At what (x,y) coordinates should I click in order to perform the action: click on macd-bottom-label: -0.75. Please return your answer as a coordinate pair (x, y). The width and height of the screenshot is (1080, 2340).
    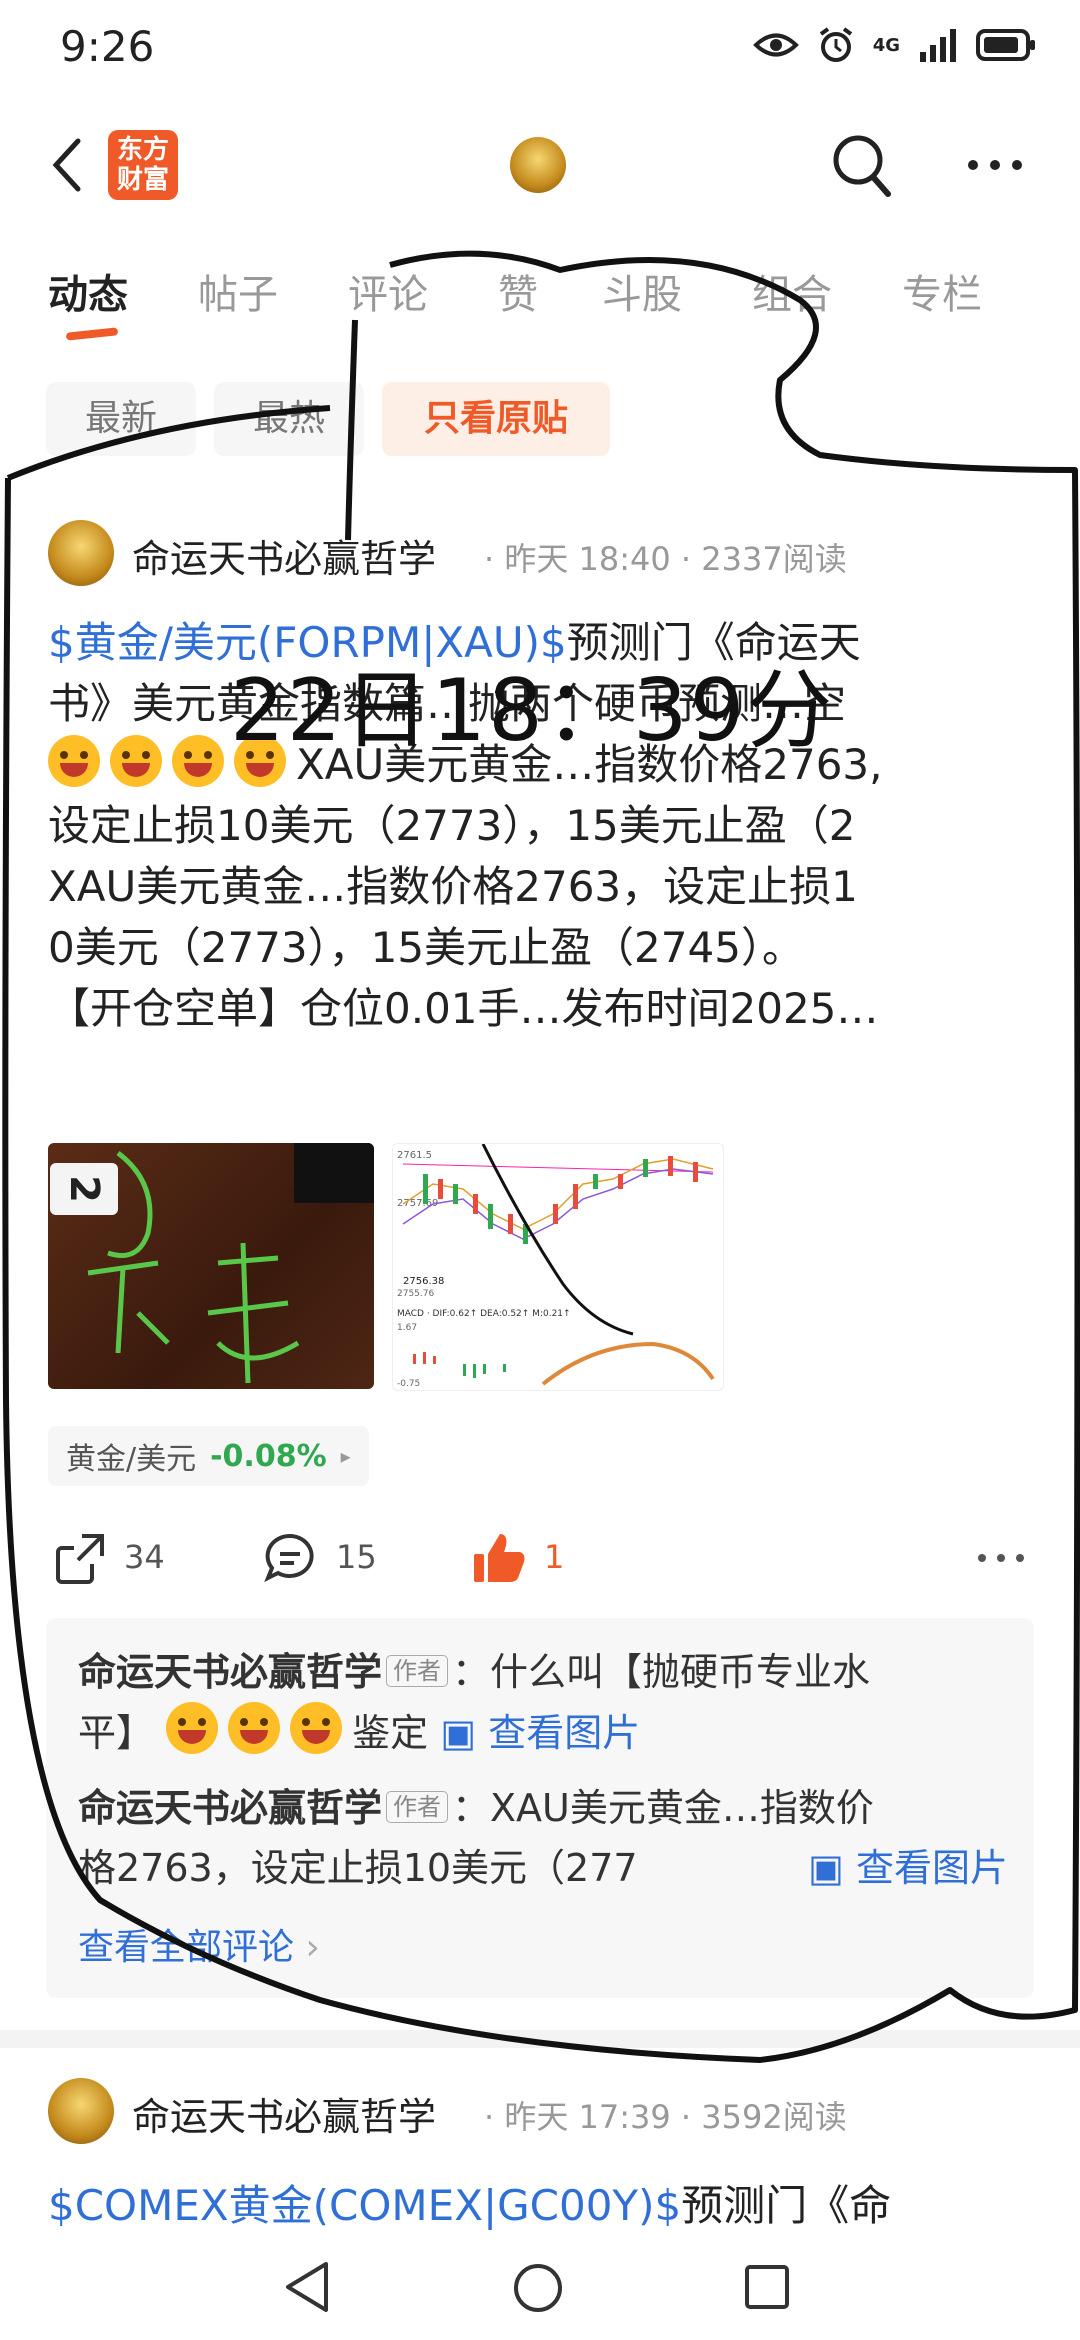
    Looking at the image, I should click on (408, 1384).